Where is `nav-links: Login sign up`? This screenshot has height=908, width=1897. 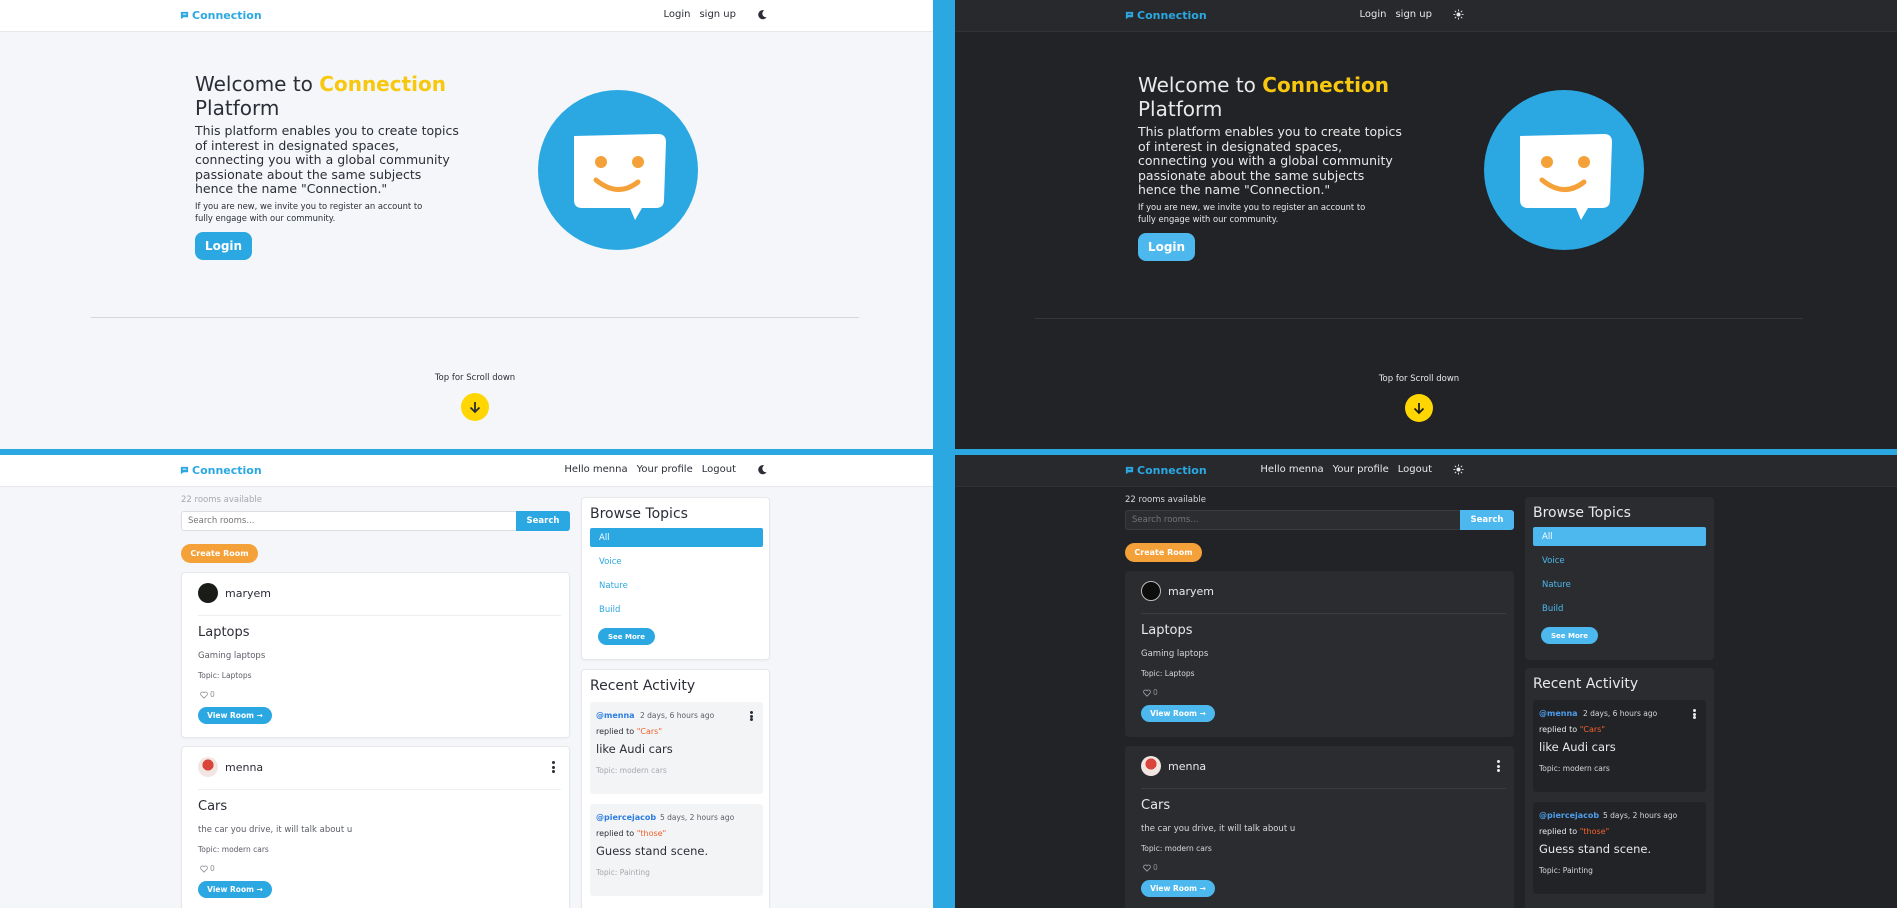 nav-links: Login sign up is located at coordinates (715, 14).